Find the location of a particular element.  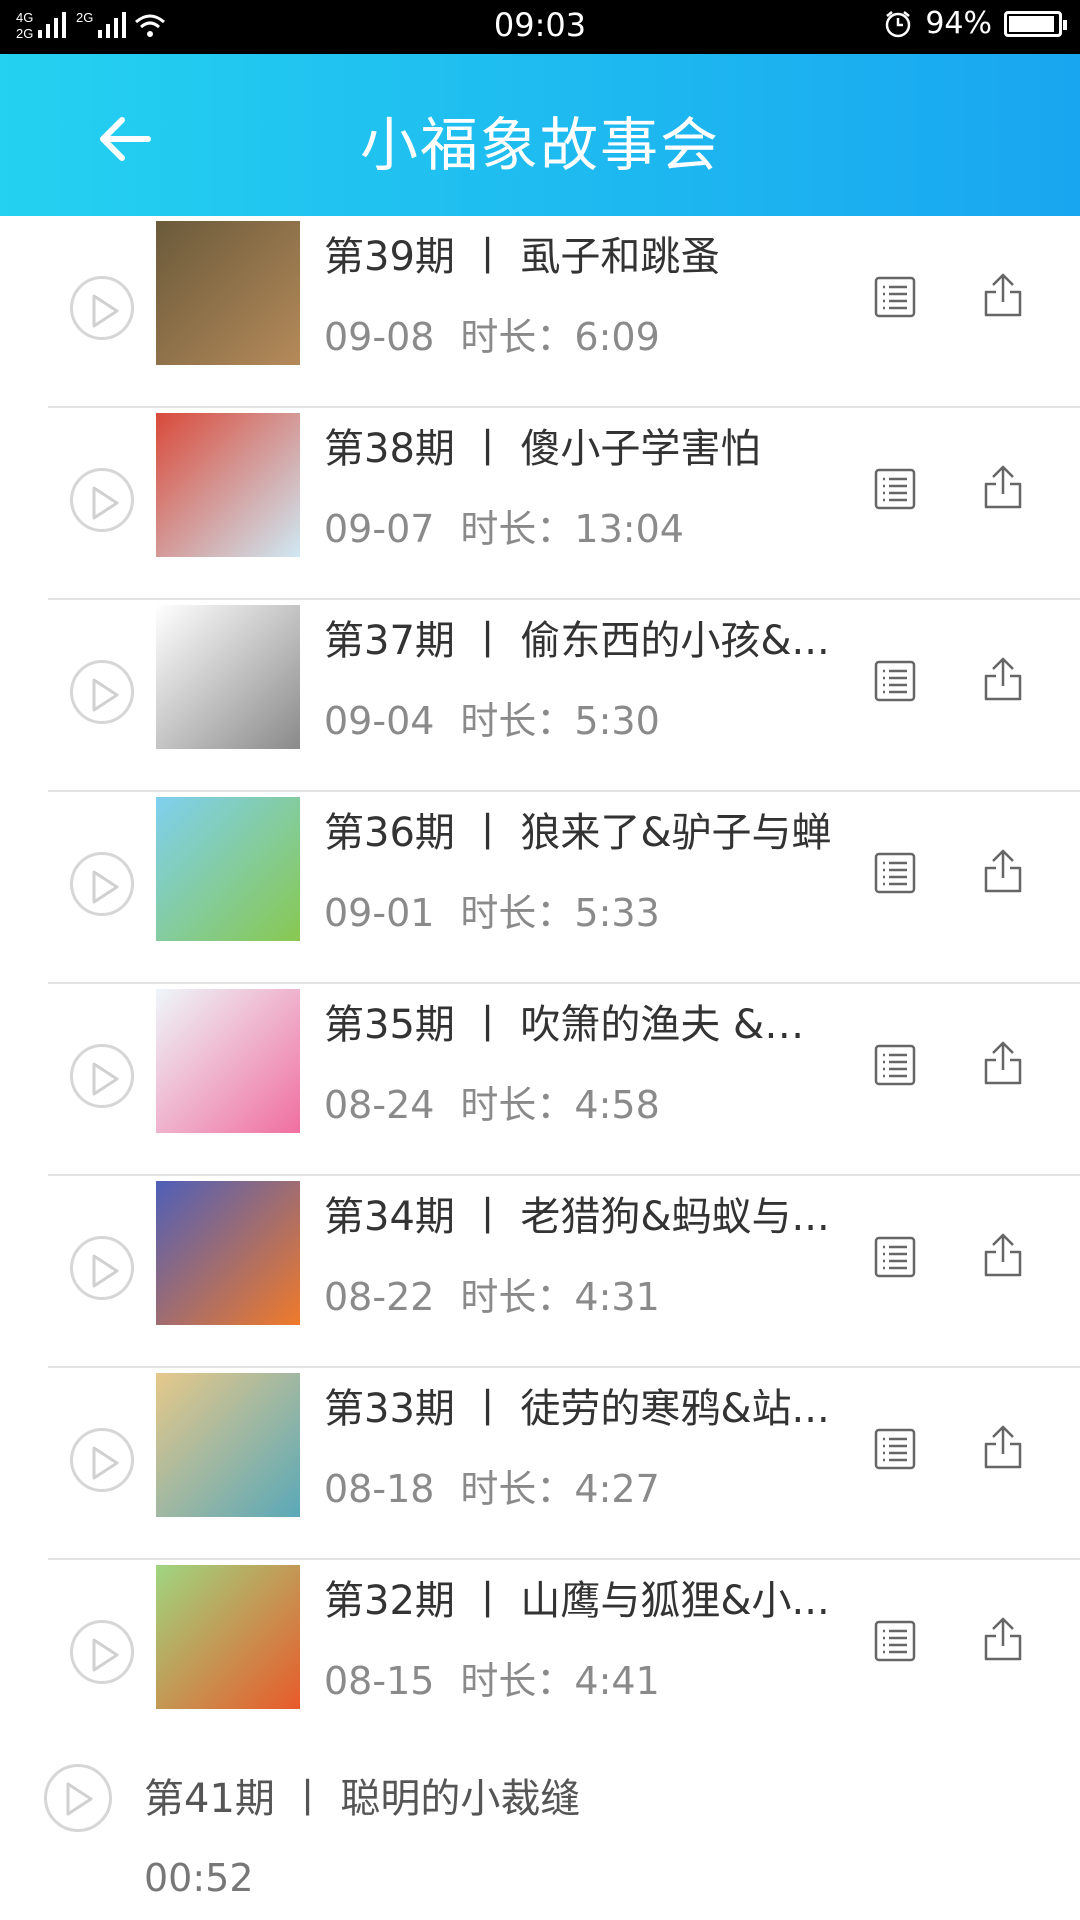

episode-duration: 时长：4:58 is located at coordinates (560, 1105).